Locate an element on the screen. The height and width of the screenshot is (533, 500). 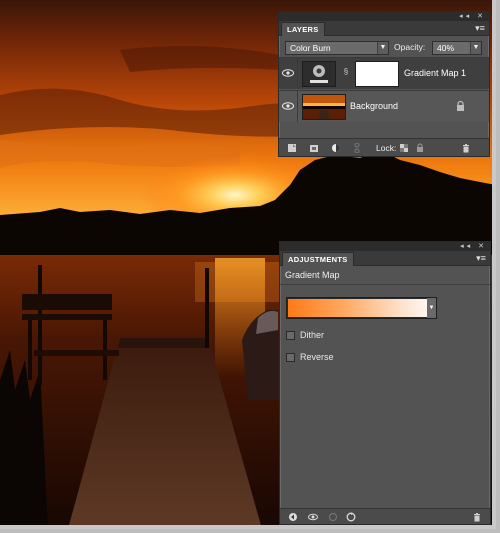
link-icon: § is located at coordinates (346, 73).